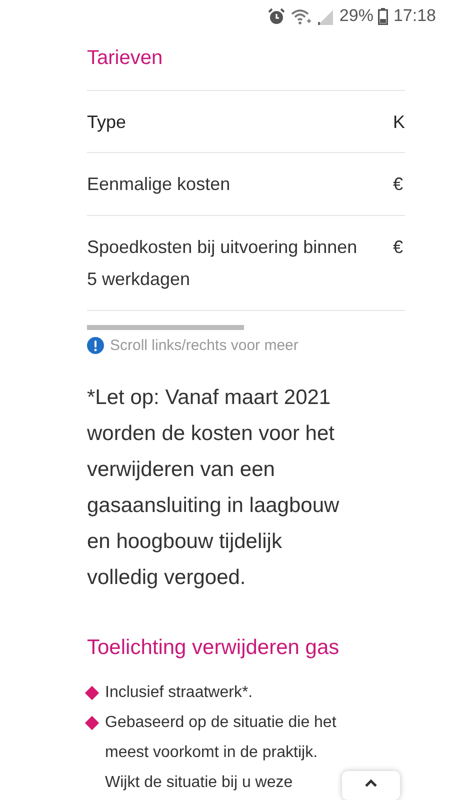 This screenshot has height=800, width=450. Describe the element at coordinates (356, 16) in the screenshot. I see `battery-percentage: 29%` at that location.